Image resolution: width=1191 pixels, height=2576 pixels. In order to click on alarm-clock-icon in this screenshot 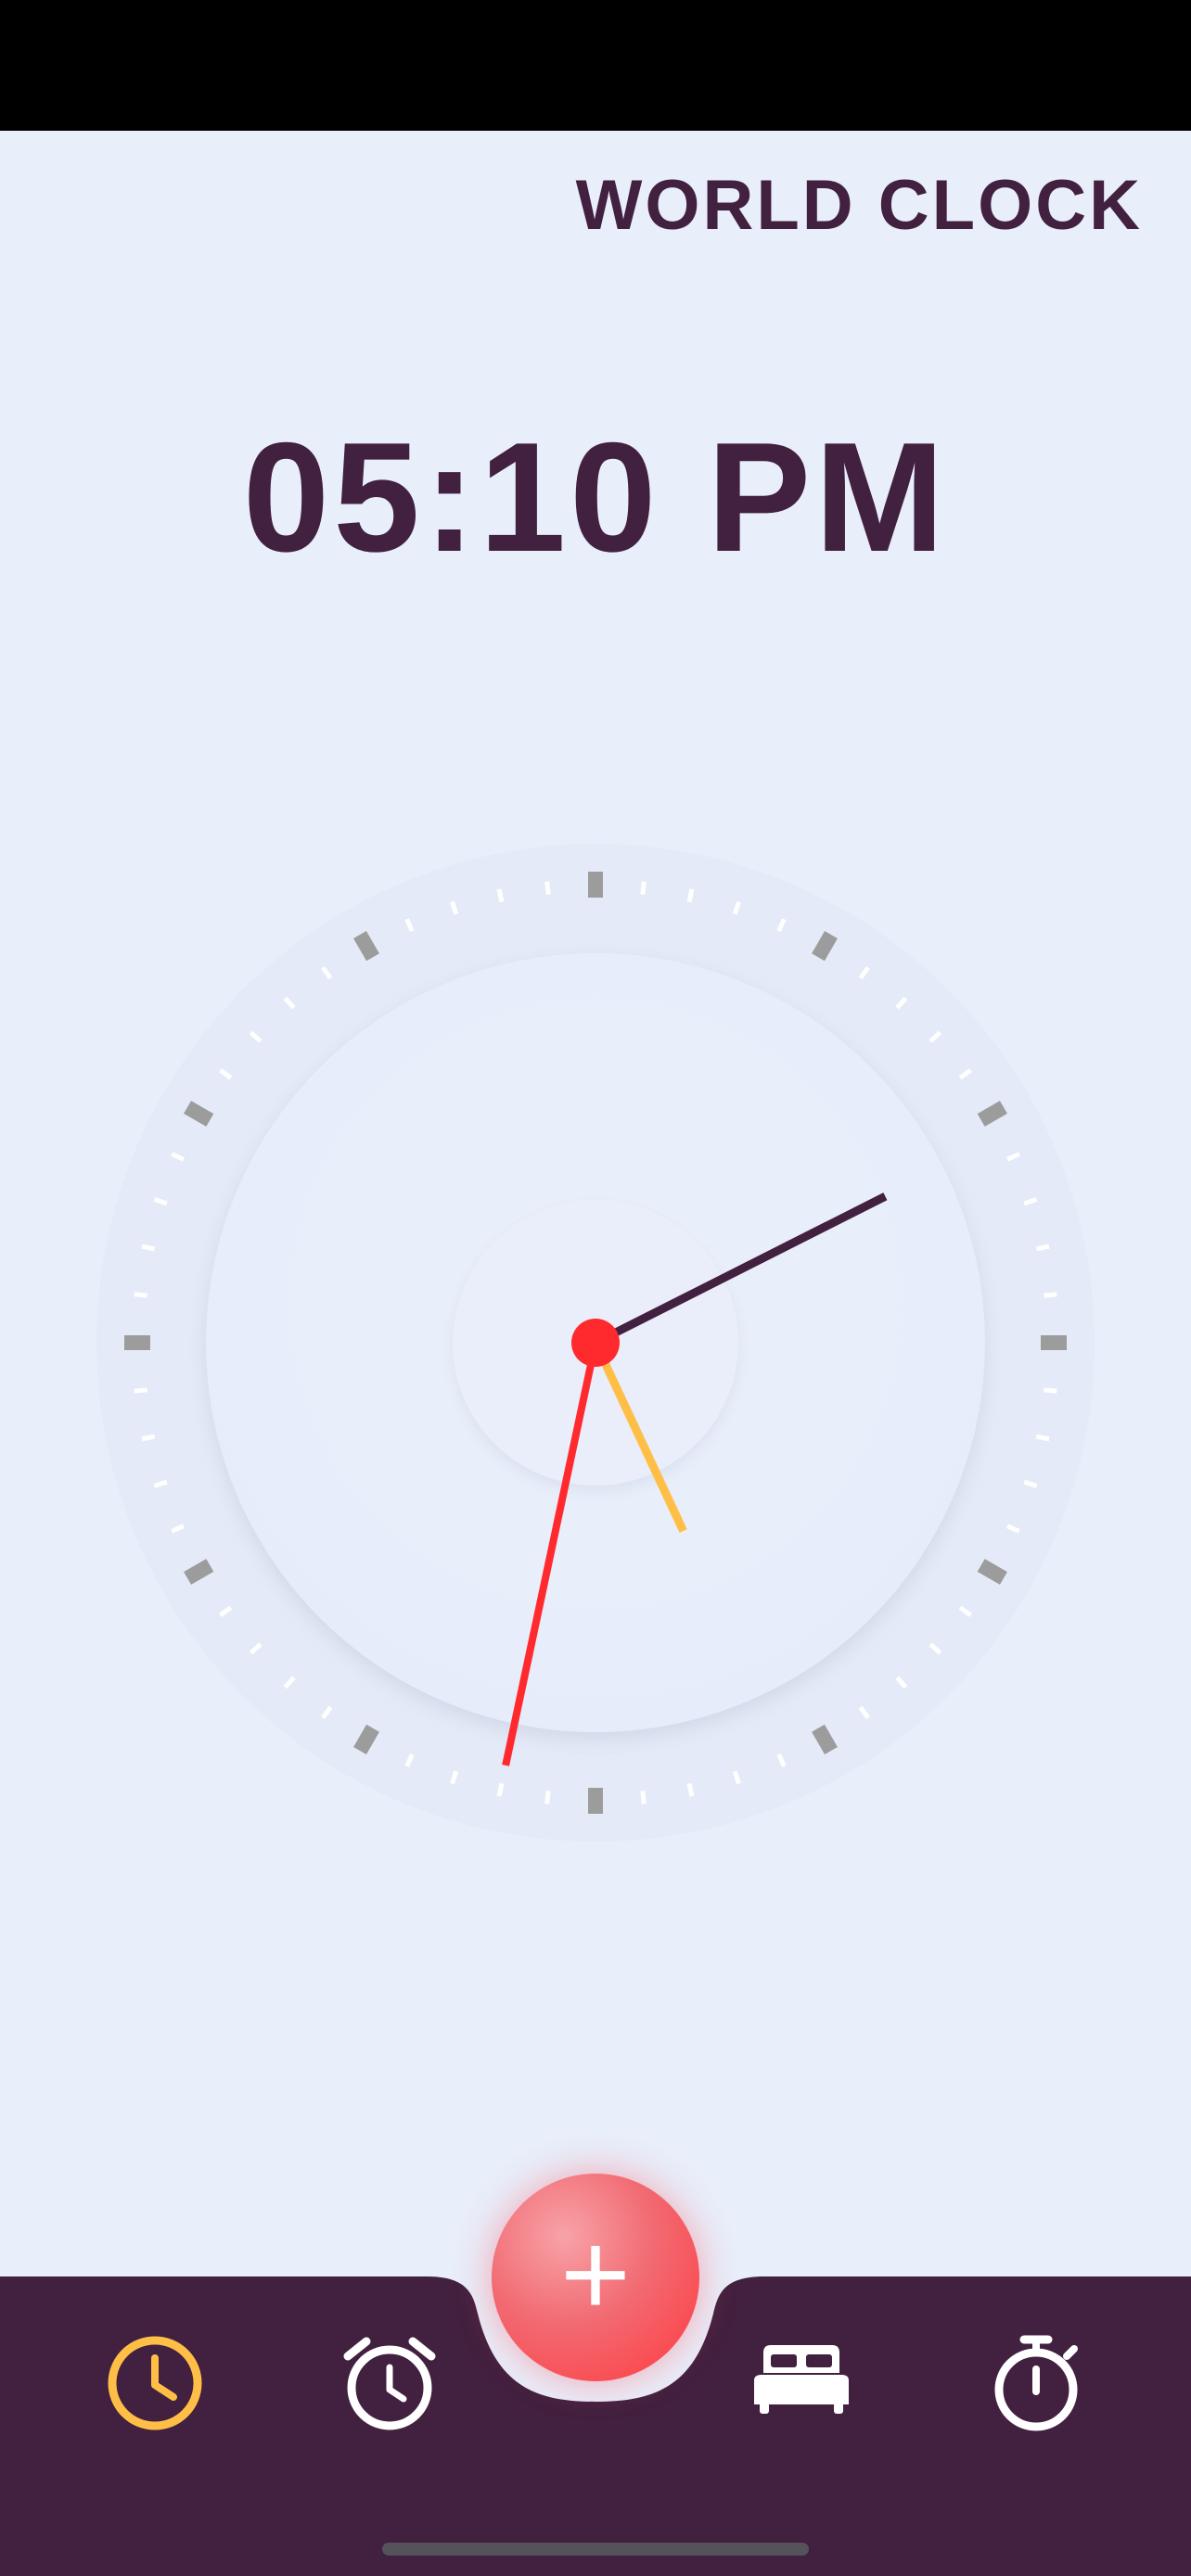, I will do `click(389, 2383)`.